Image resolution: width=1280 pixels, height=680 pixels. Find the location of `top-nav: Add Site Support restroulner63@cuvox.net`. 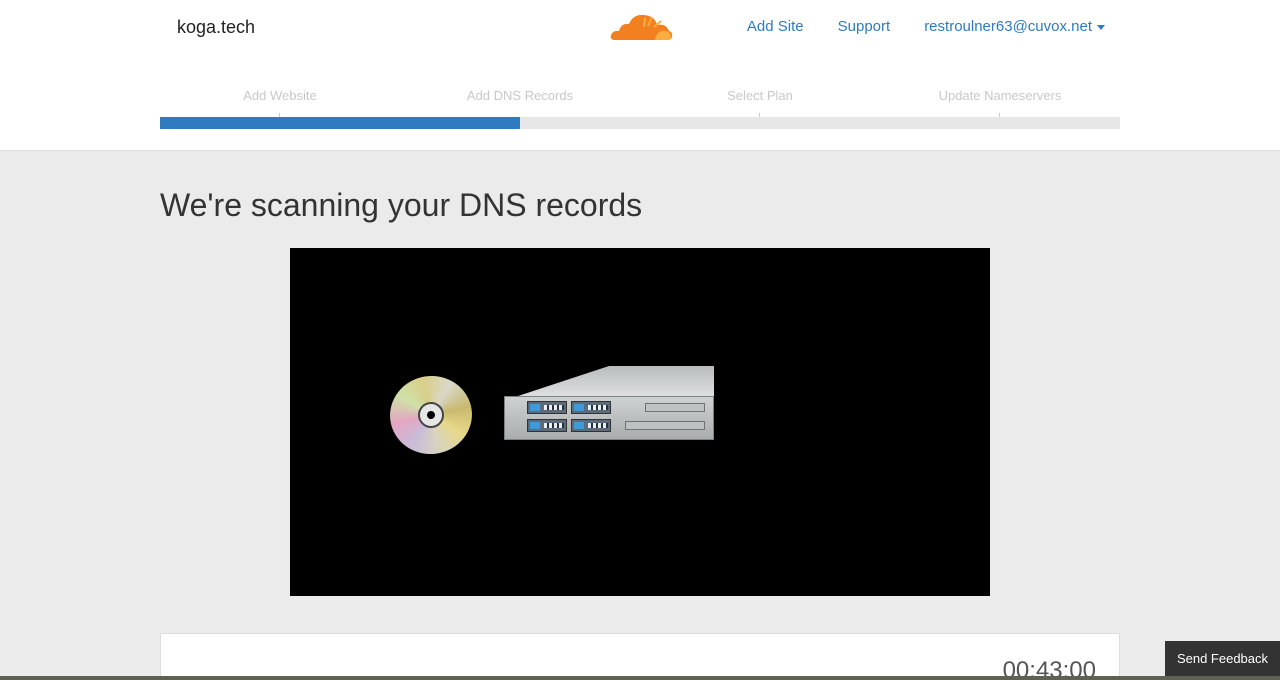

top-nav: Add Site Support restroulner63@cuvox.net is located at coordinates (926, 26).